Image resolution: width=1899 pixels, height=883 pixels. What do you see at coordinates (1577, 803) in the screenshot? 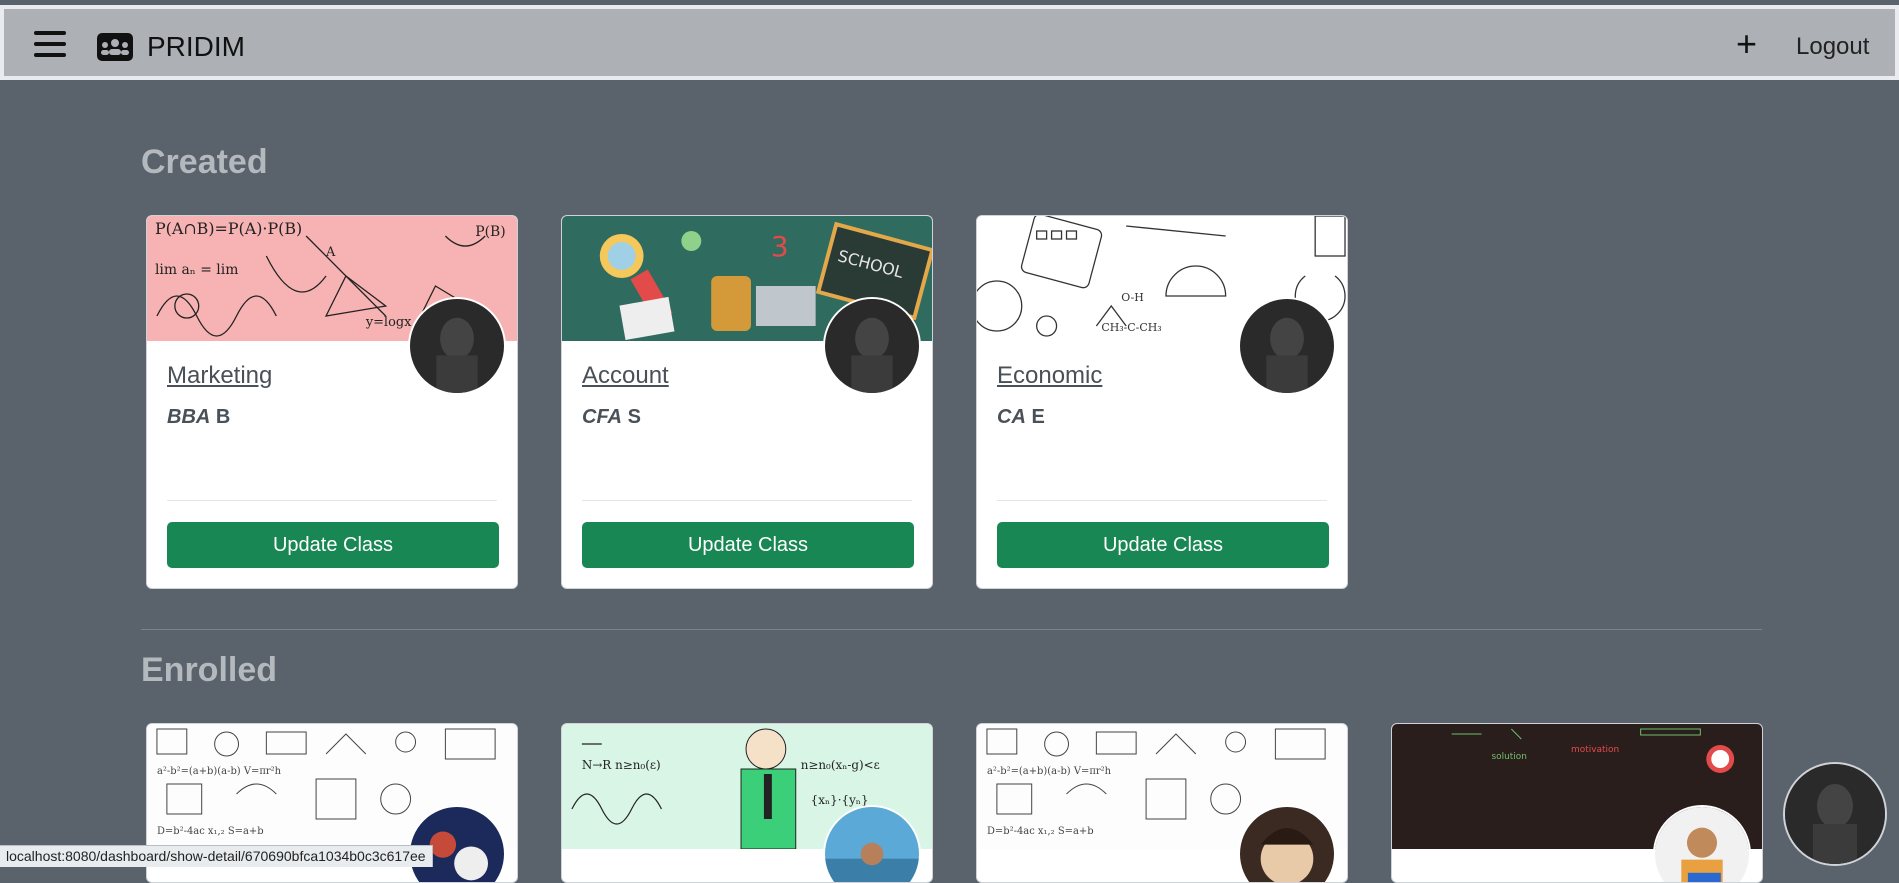
I see `enrolled-class-card: solution motivation` at bounding box center [1577, 803].